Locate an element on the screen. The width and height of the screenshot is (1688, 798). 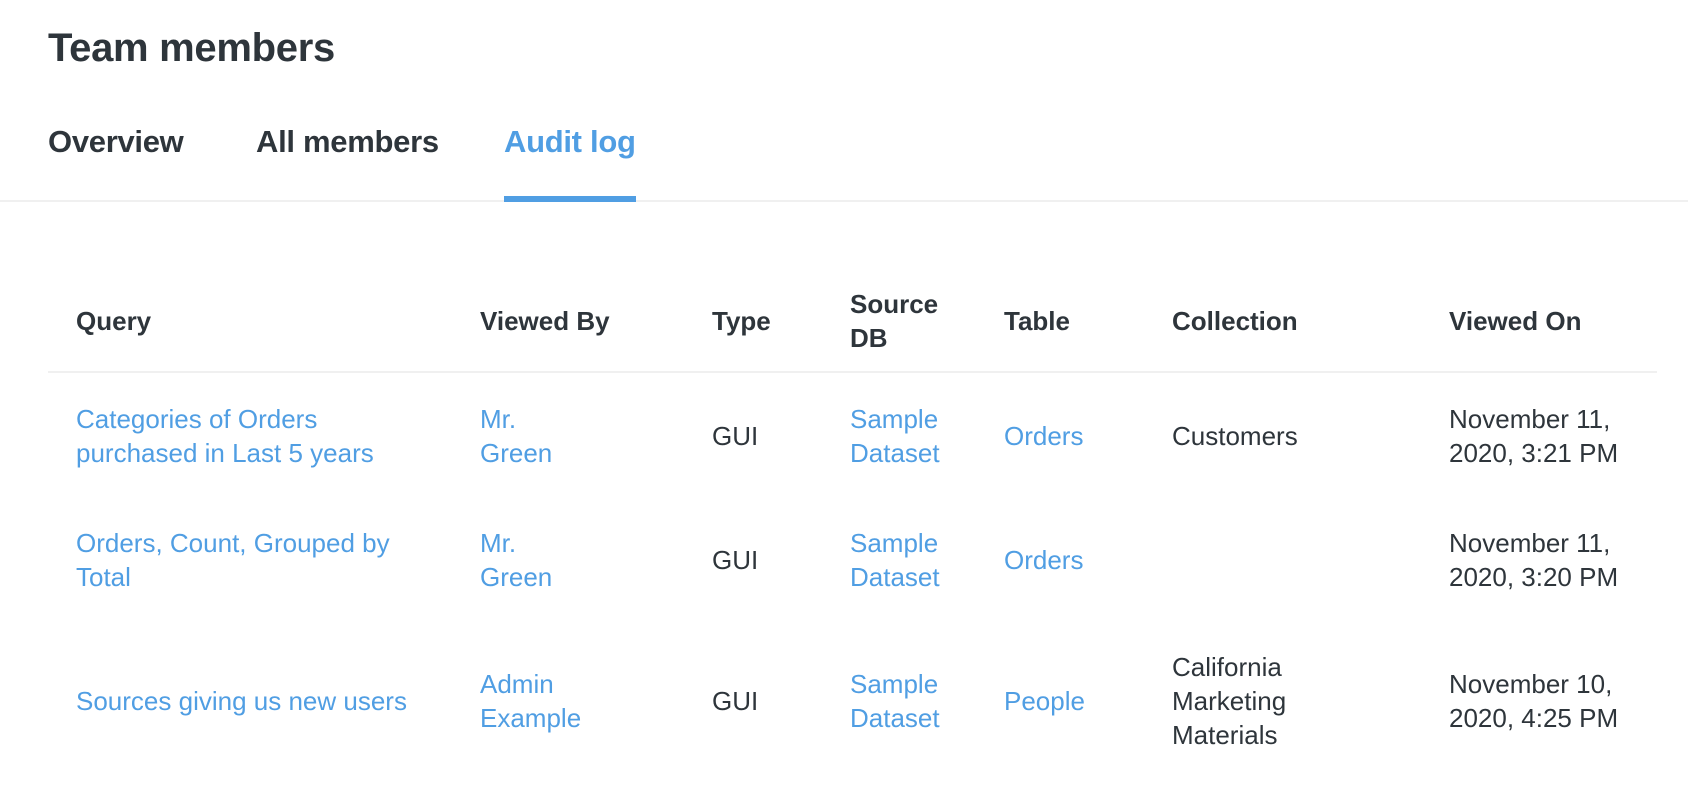
collection-cell: California Marketing Materials is located at coordinates (1229, 701).